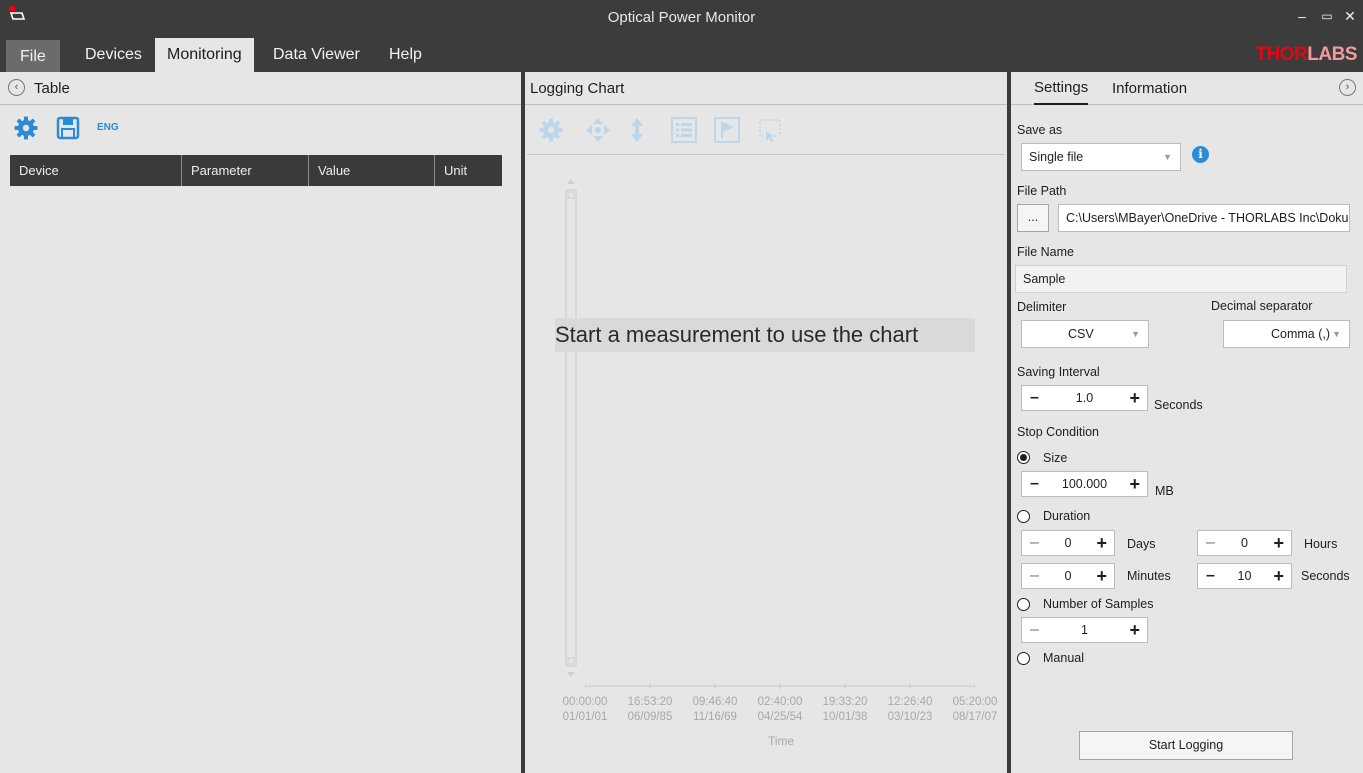 This screenshot has width=1363, height=773. What do you see at coordinates (405, 55) in the screenshot?
I see `menu-help: Help` at bounding box center [405, 55].